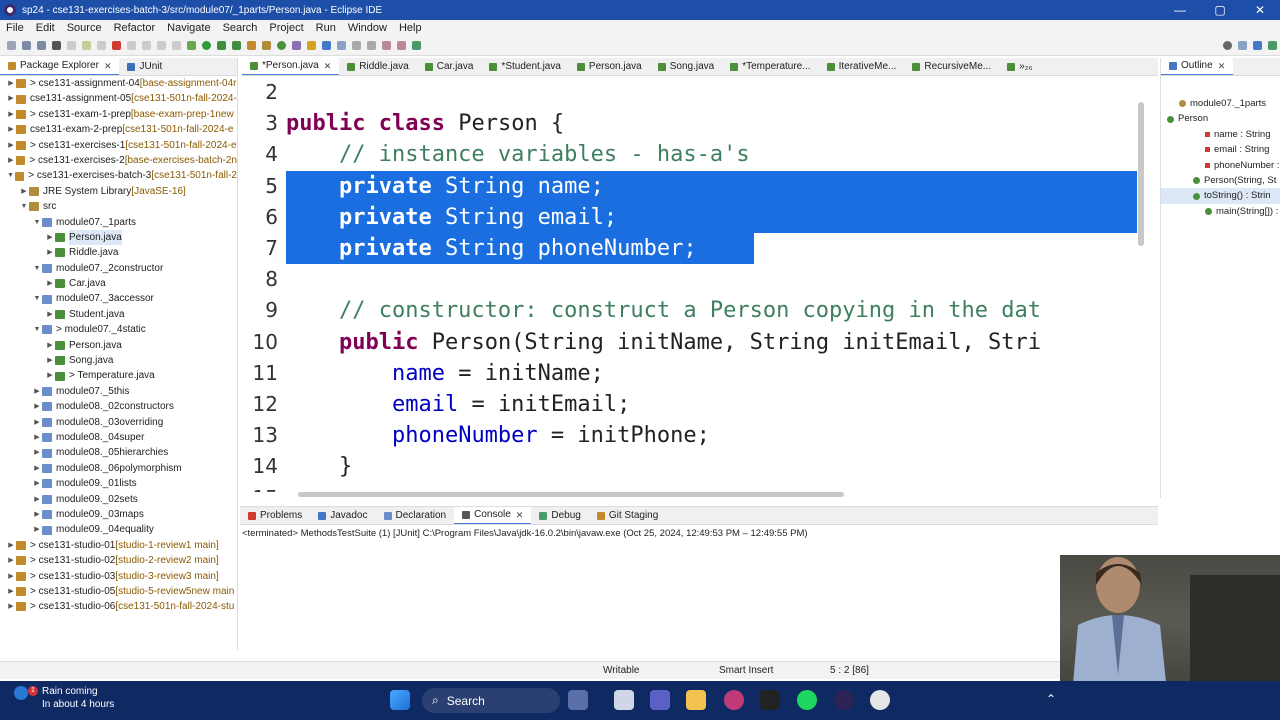  I want to click on tab-console: Console ✕, so click(493, 515).